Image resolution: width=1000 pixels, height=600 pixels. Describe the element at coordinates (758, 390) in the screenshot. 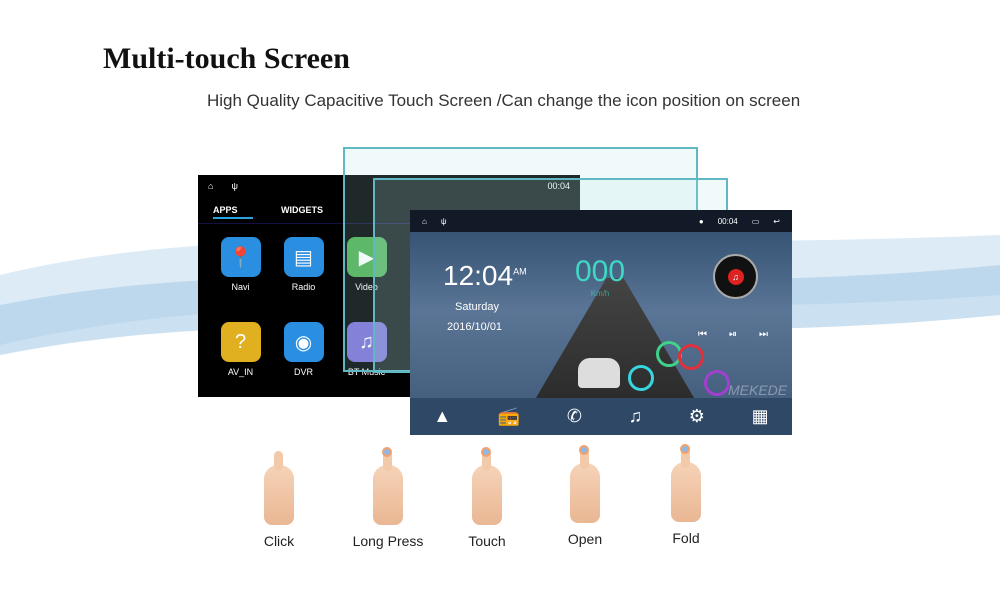

I see `watermark: MEKEDE` at that location.